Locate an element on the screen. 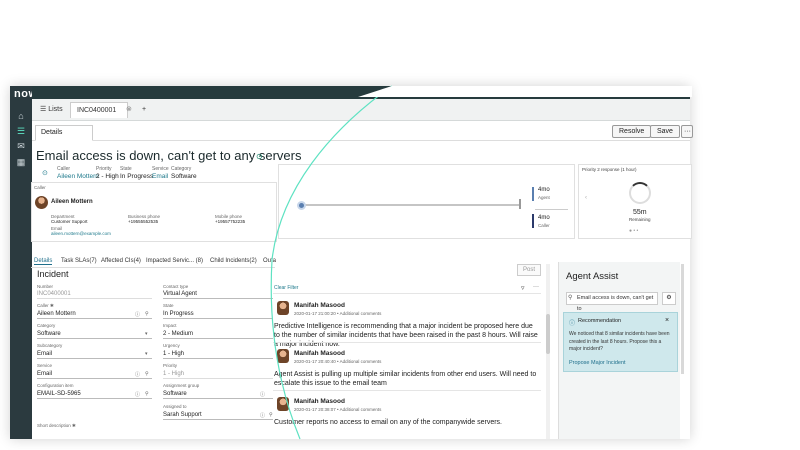 The width and height of the screenshot is (800, 450). assigned-info-icon: ⓘ is located at coordinates (262, 415).